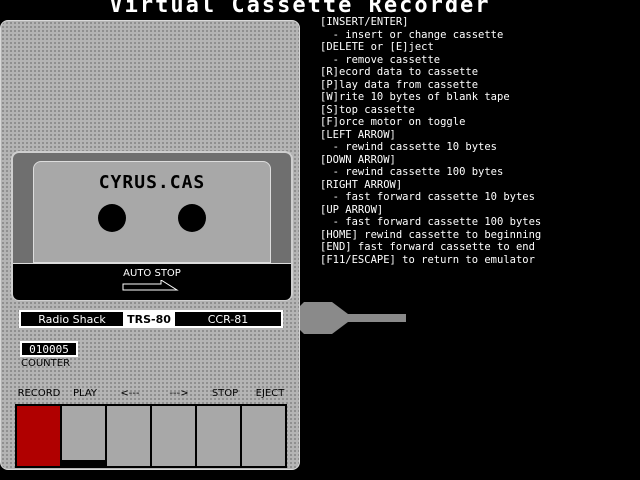 This screenshot has width=640, height=480. I want to click on record-key-label: RECORD, so click(39, 393).